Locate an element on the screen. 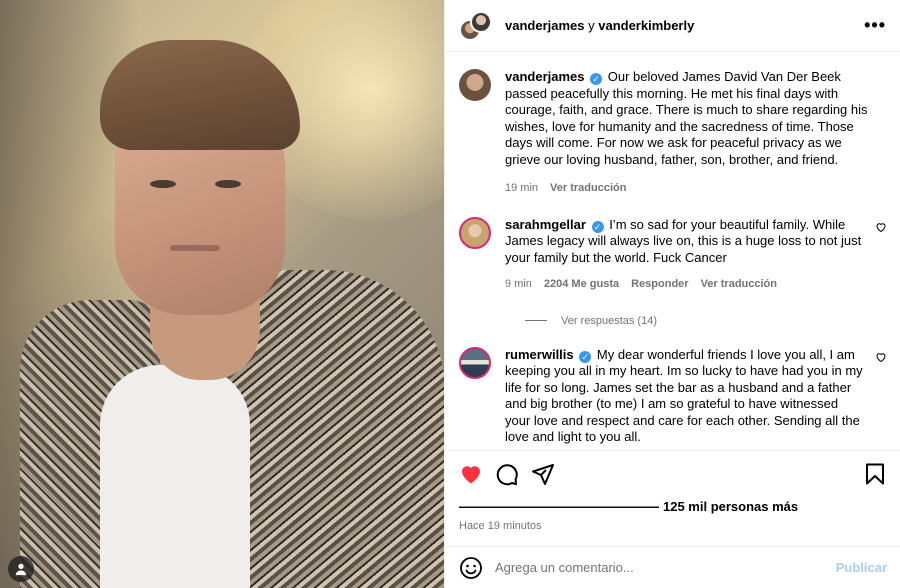 This screenshot has width=900, height=588. post-authors: vanderjames y vanderkimberly is located at coordinates (684, 25).